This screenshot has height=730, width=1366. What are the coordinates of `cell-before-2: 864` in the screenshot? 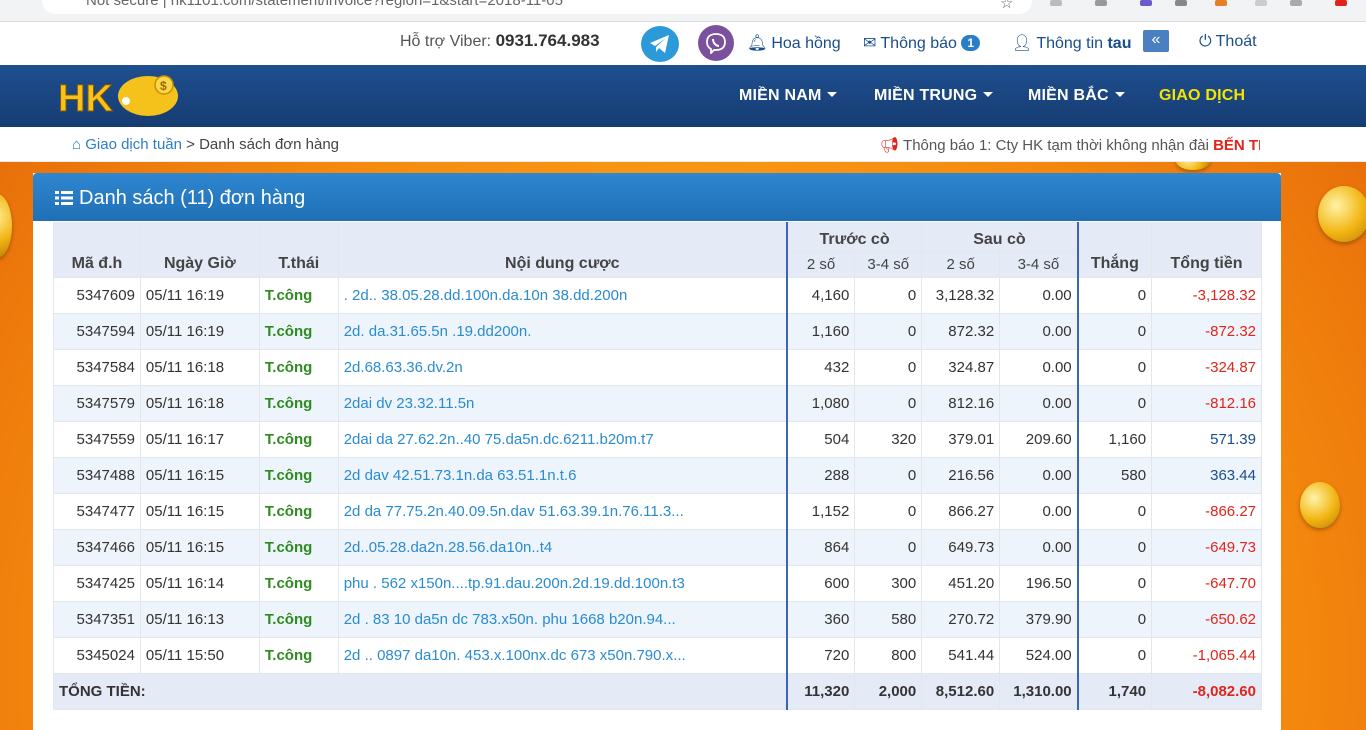 It's located at (820, 547).